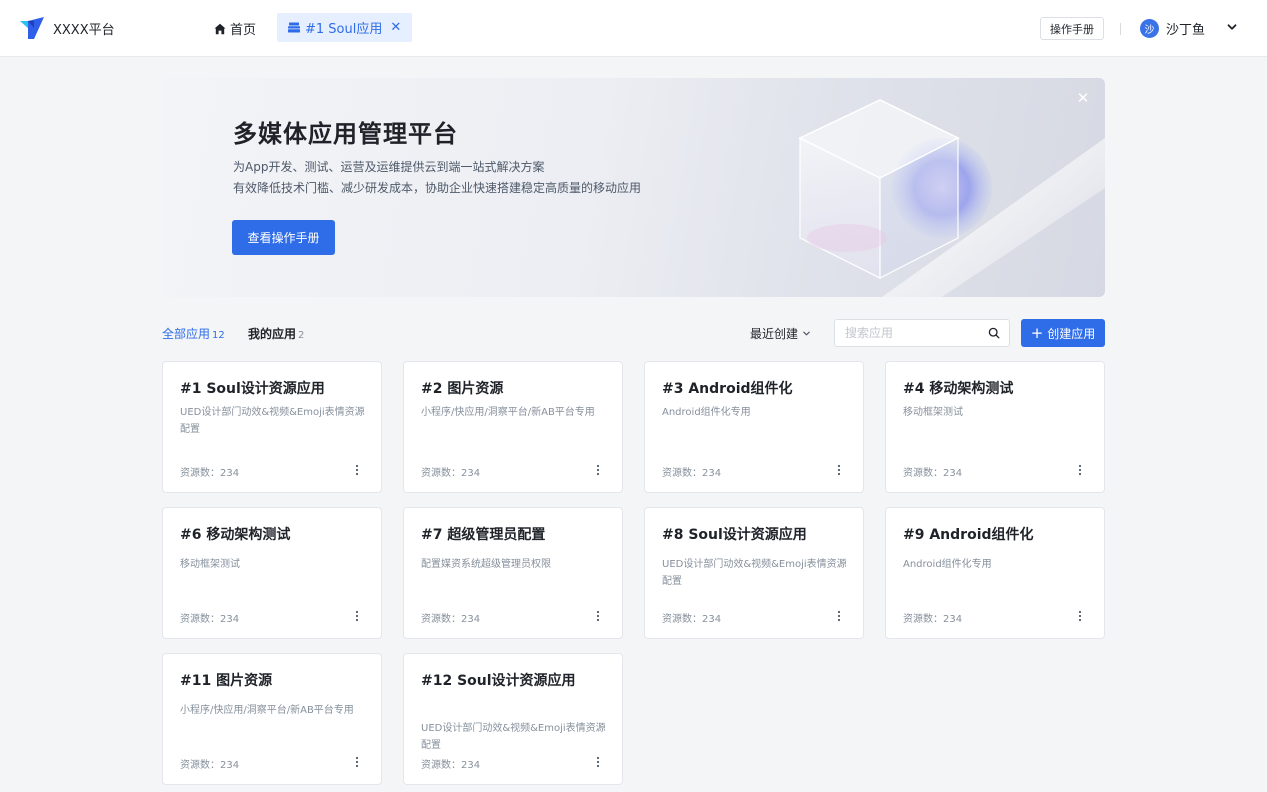 The image size is (1267, 792). Describe the element at coordinates (995, 427) in the screenshot. I see `app-card: #4 移动架构测试移动框架测试 资源数：234` at that location.